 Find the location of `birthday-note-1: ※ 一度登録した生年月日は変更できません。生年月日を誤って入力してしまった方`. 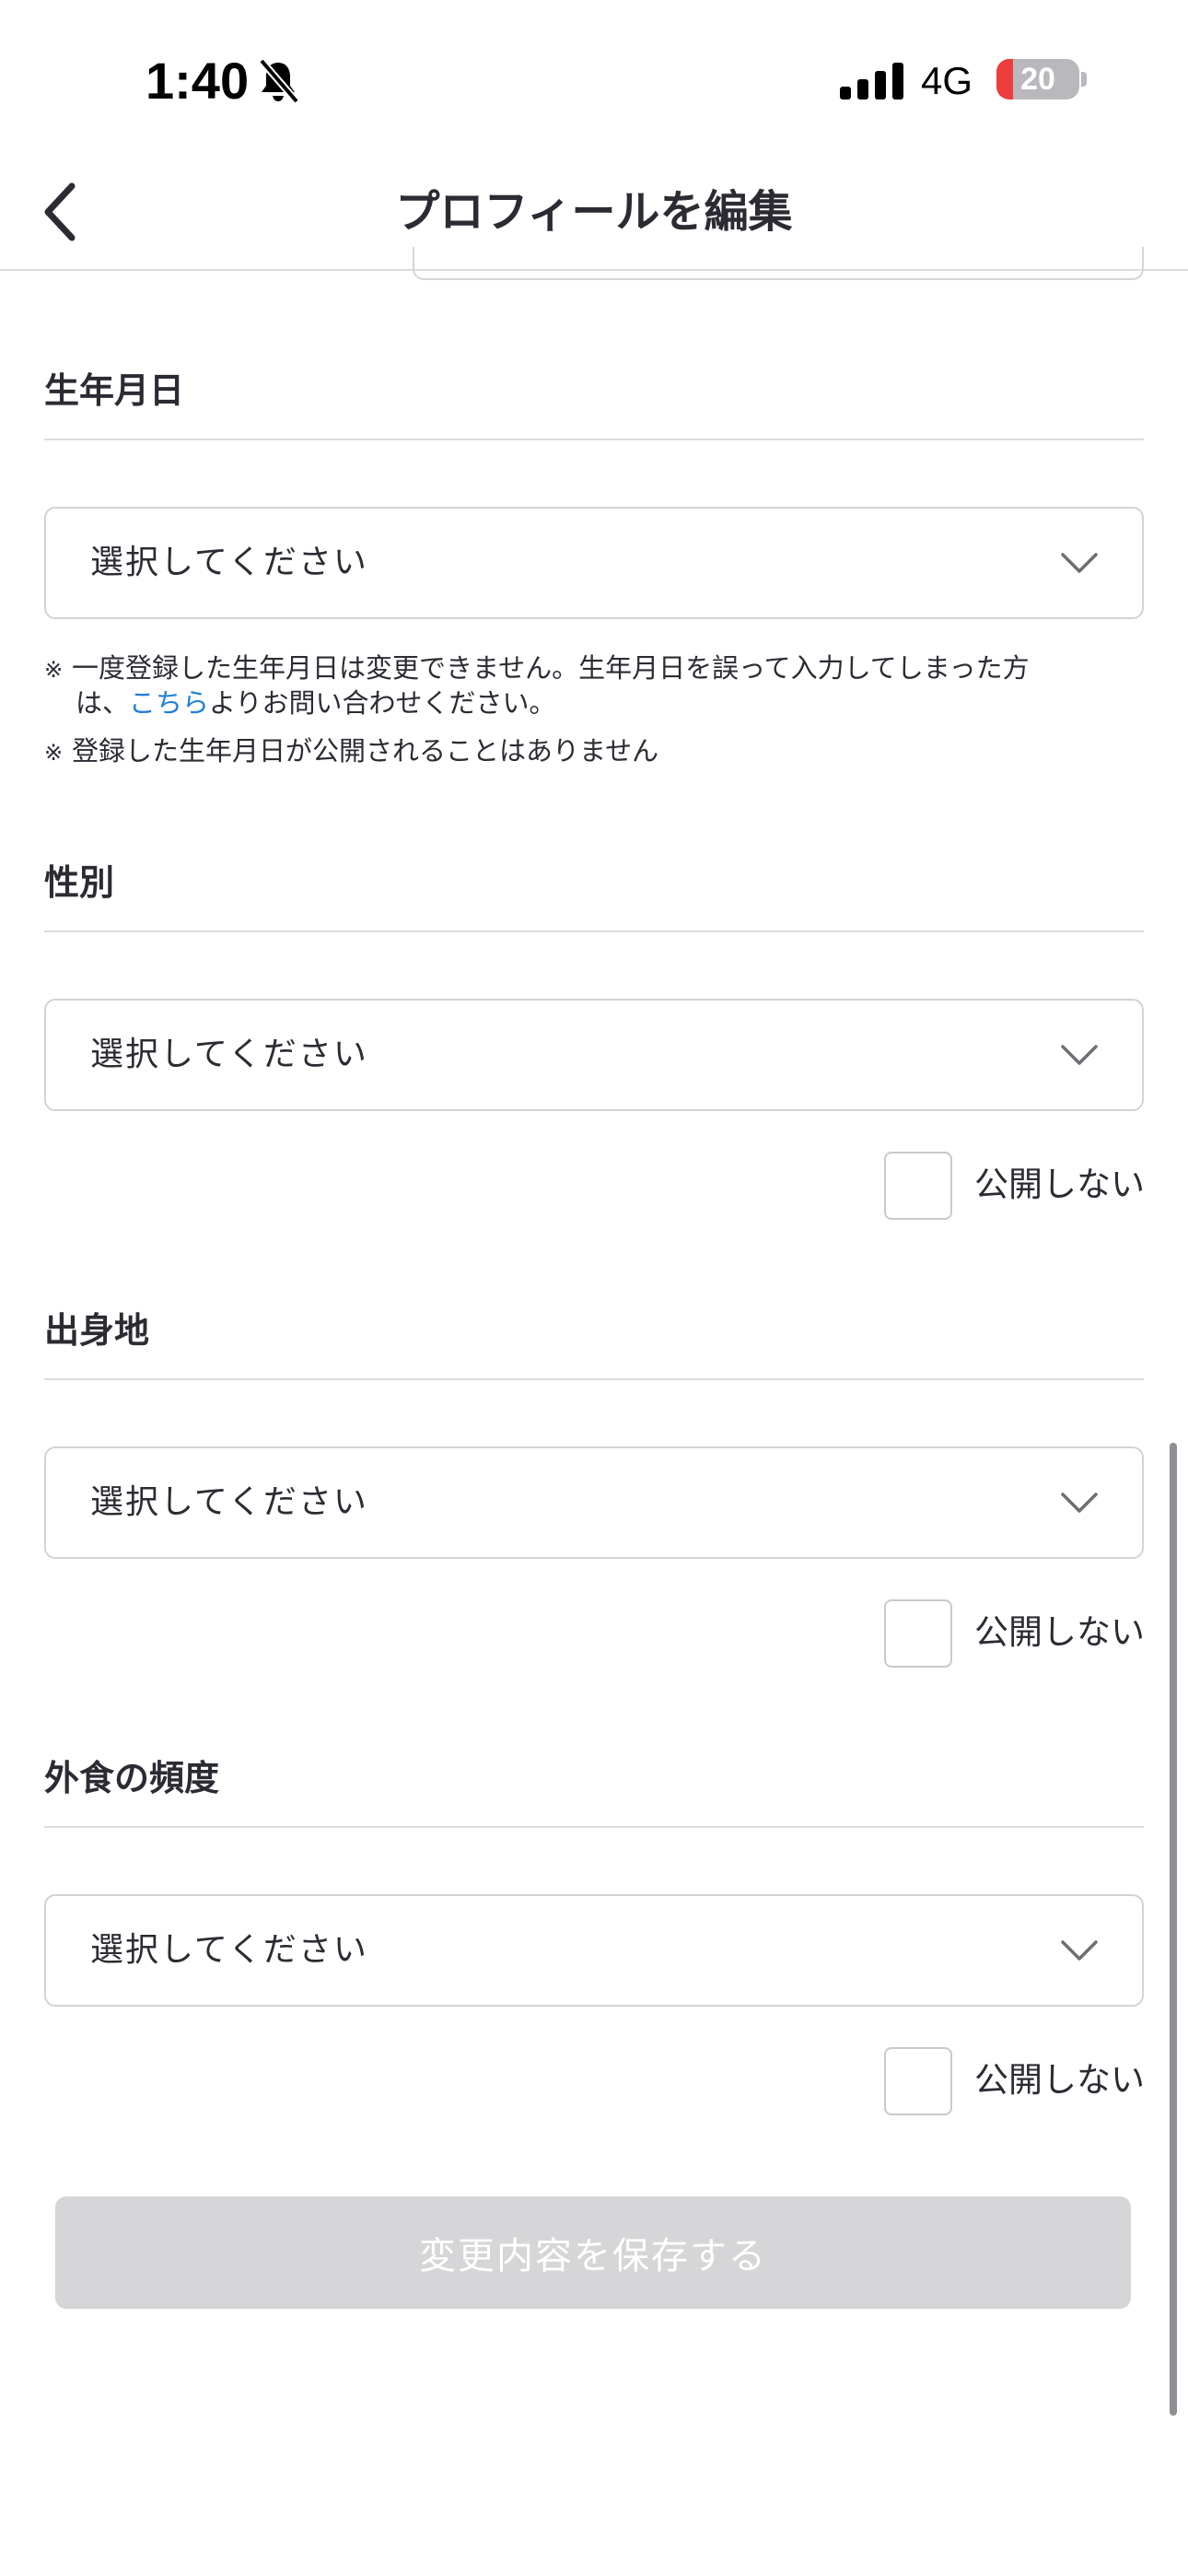

birthday-note-1: ※ 一度登録した生年月日は変更できません。生年月日を誤って入力してしまった方 is located at coordinates (592, 668).